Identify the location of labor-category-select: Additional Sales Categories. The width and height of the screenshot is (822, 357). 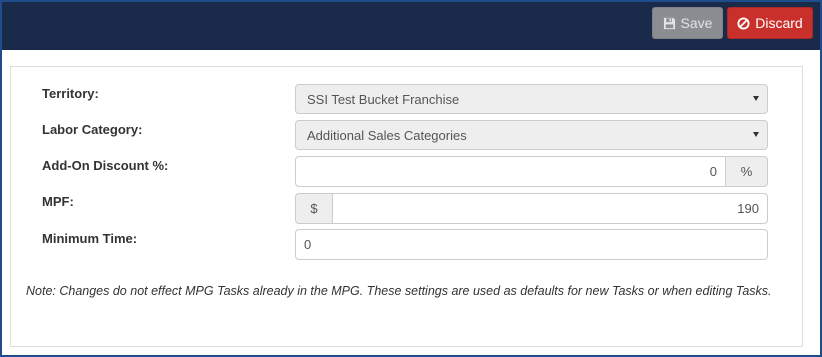
(531, 135).